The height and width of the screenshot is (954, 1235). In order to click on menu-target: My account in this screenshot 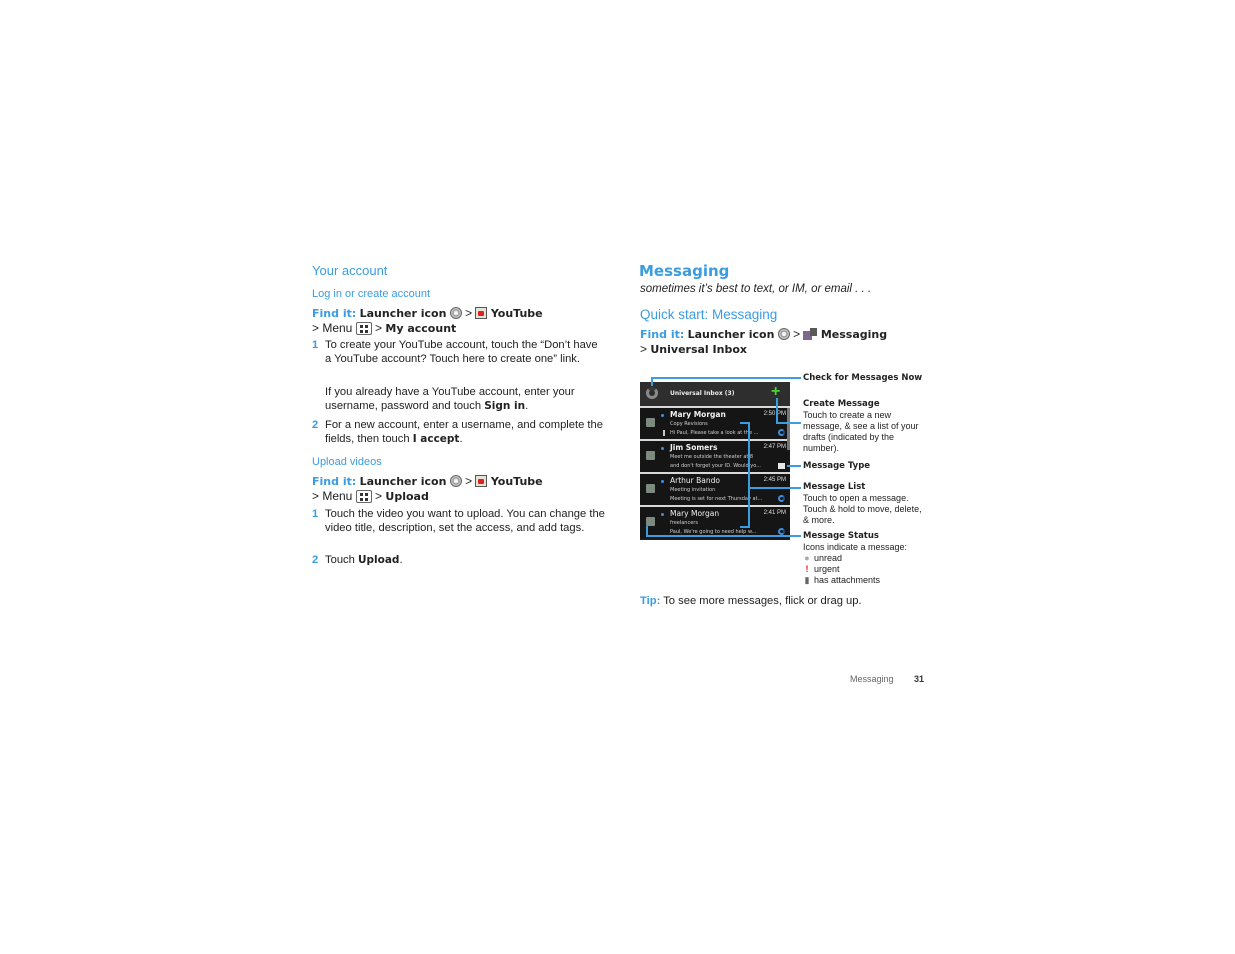, I will do `click(421, 328)`.